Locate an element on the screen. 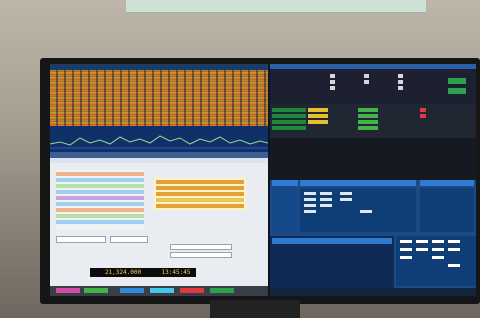 This screenshot has height=318, width=480. score-statistics-panel is located at coordinates (447, 210).